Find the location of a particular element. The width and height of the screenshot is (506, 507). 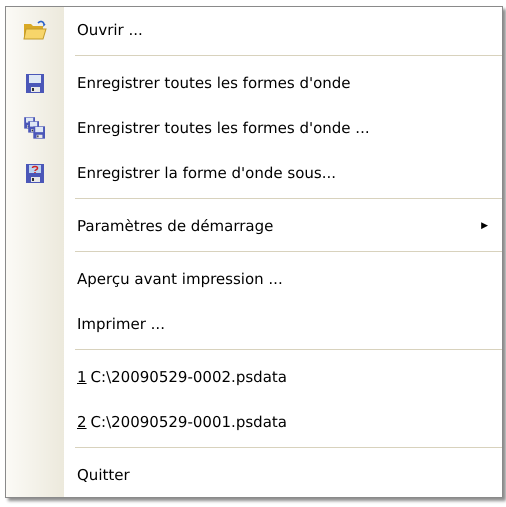

menu-item: Enregistrer toutes les formes d'onde is located at coordinates (254, 82).